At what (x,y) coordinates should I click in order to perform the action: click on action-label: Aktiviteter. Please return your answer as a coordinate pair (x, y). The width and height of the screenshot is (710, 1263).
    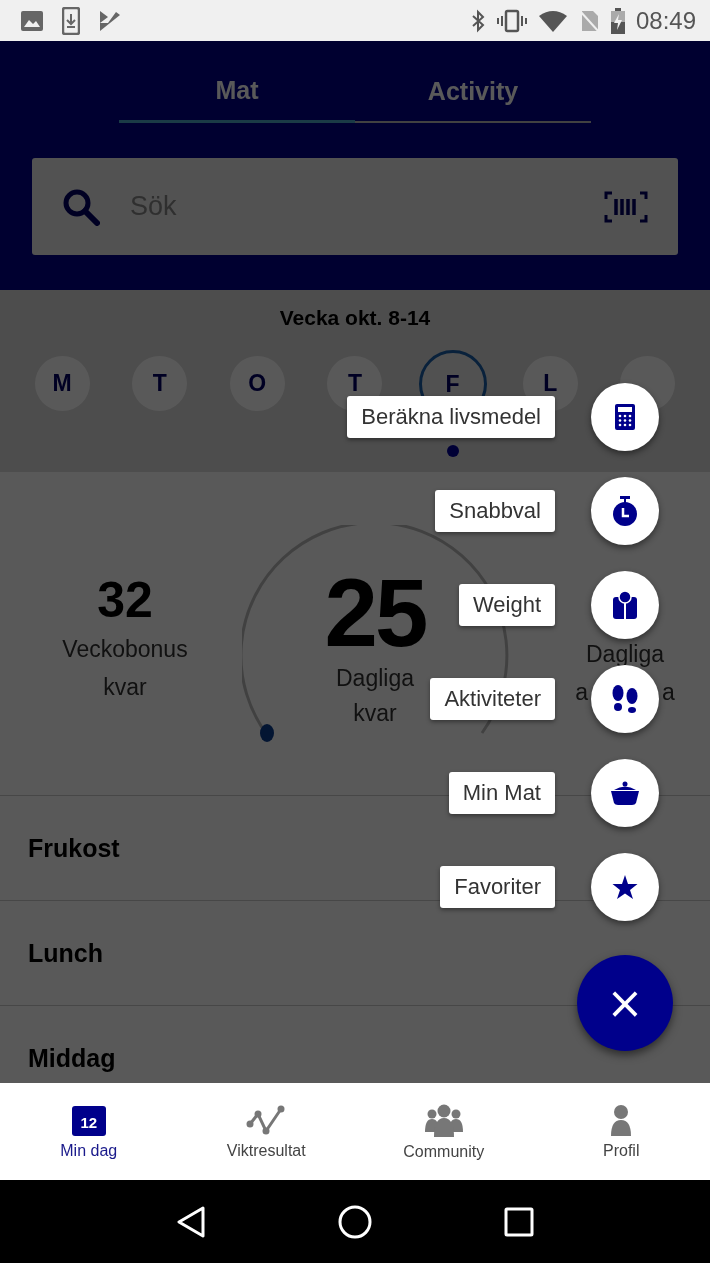
    Looking at the image, I should click on (492, 699).